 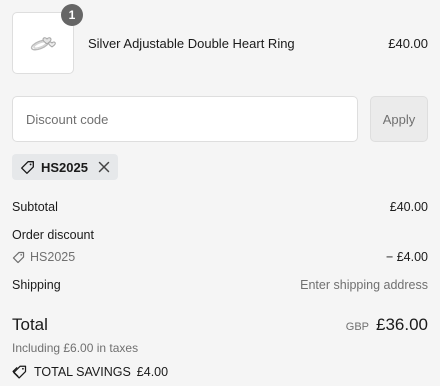 What do you see at coordinates (30, 324) in the screenshot?
I see `total-label: Total` at bounding box center [30, 324].